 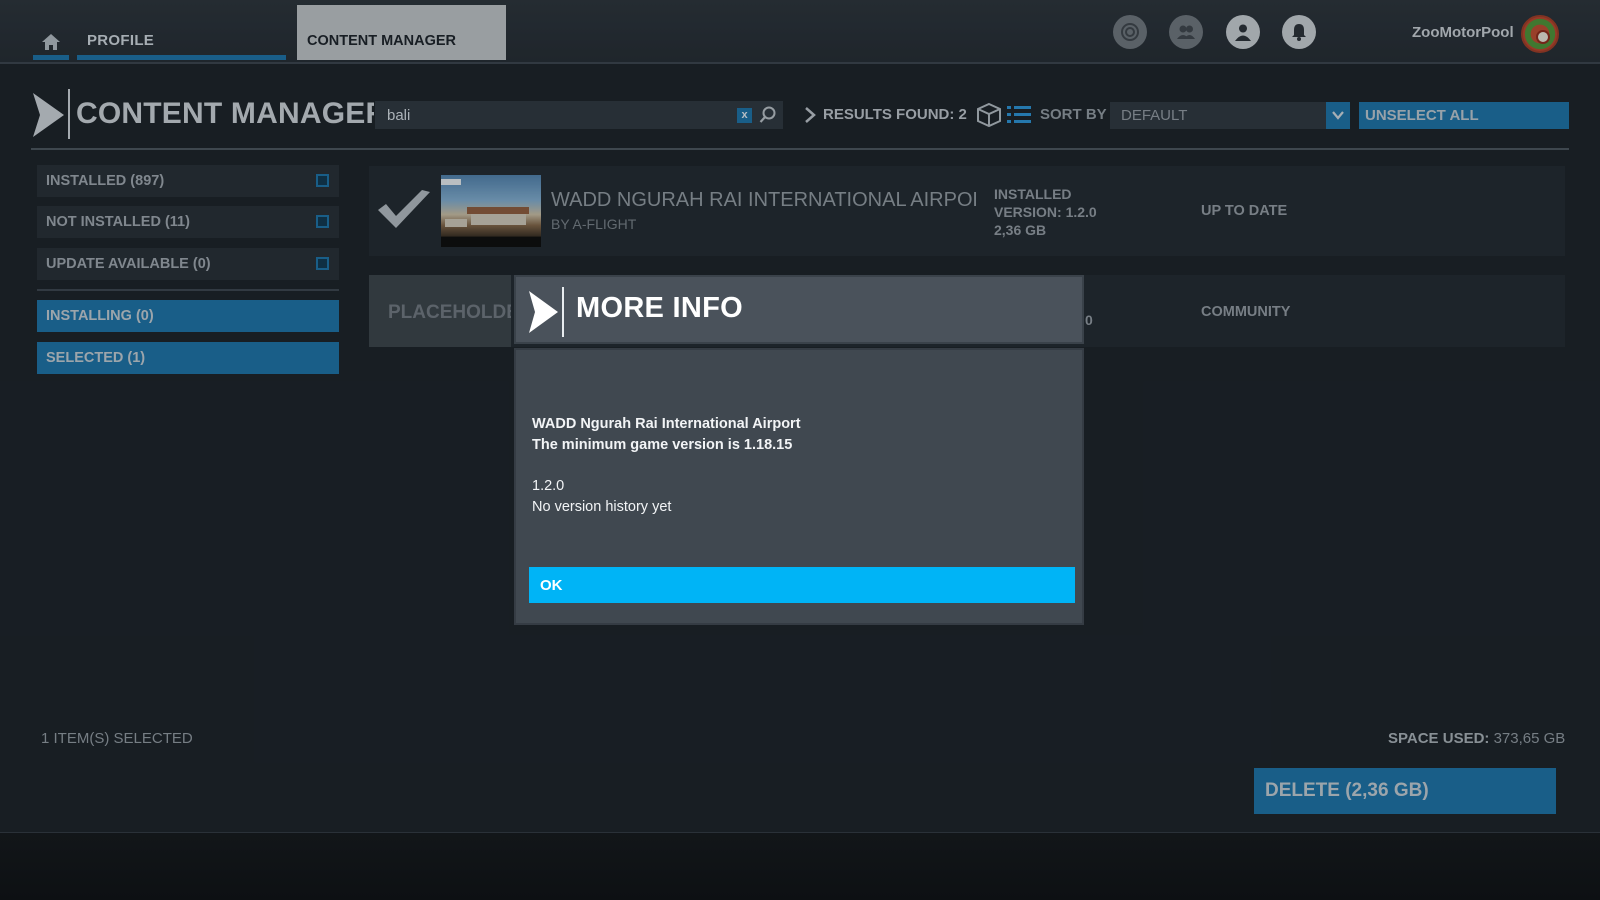 I want to click on ok-button: OK, so click(x=802, y=585).